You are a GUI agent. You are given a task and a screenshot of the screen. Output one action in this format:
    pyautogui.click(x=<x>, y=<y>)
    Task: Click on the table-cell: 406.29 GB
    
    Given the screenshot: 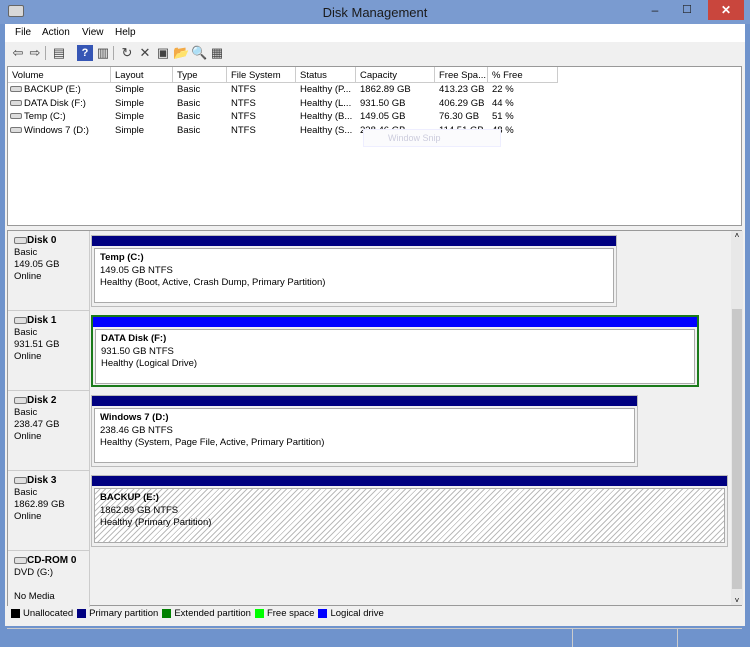 What is the action you would take?
    pyautogui.click(x=461, y=105)
    